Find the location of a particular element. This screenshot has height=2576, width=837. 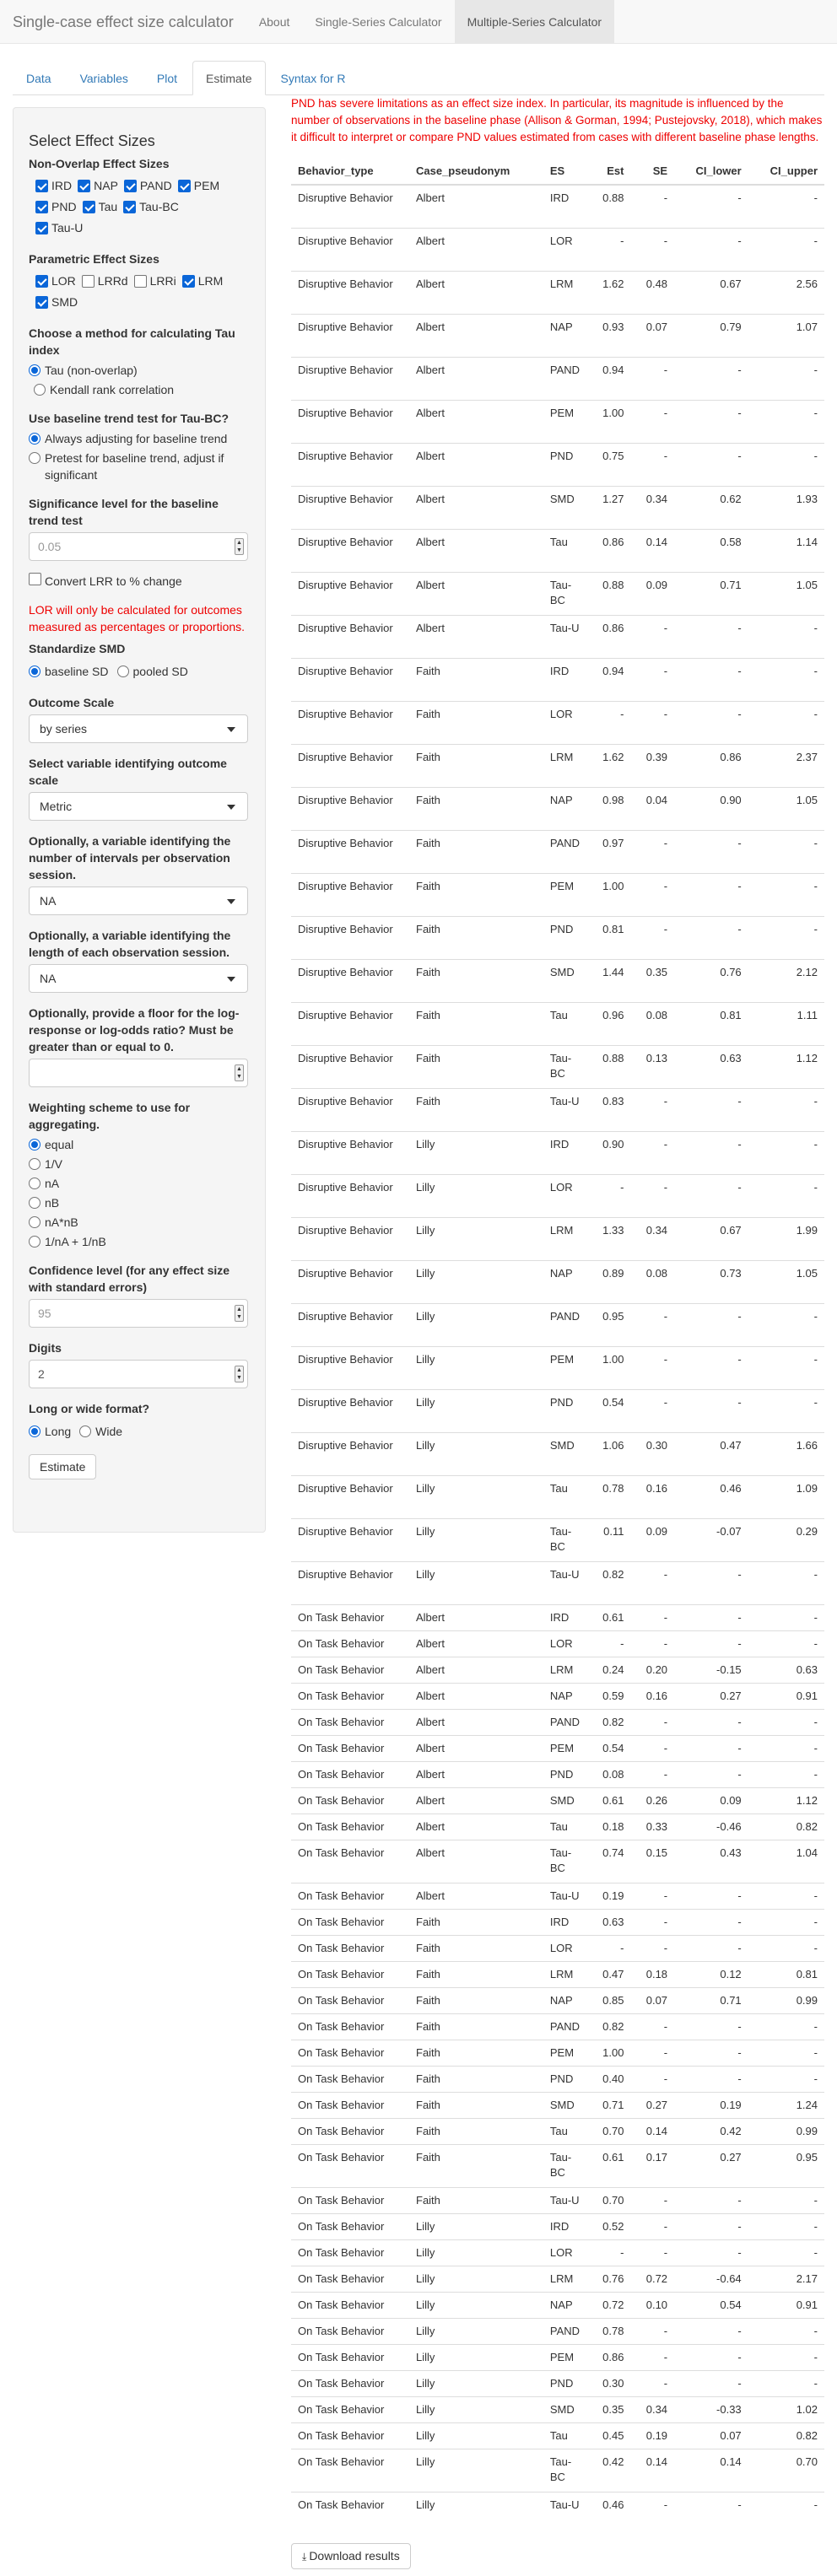

checkbox-lor: LOR is located at coordinates (55, 281).